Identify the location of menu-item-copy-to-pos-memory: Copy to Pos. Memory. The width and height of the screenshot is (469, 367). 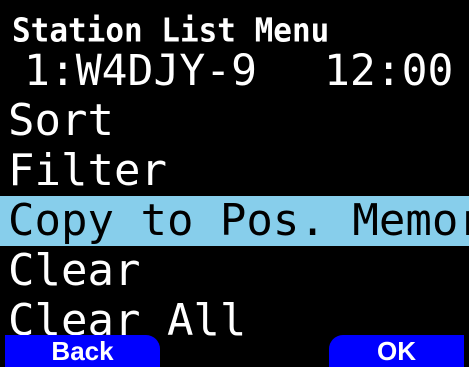
(234, 221).